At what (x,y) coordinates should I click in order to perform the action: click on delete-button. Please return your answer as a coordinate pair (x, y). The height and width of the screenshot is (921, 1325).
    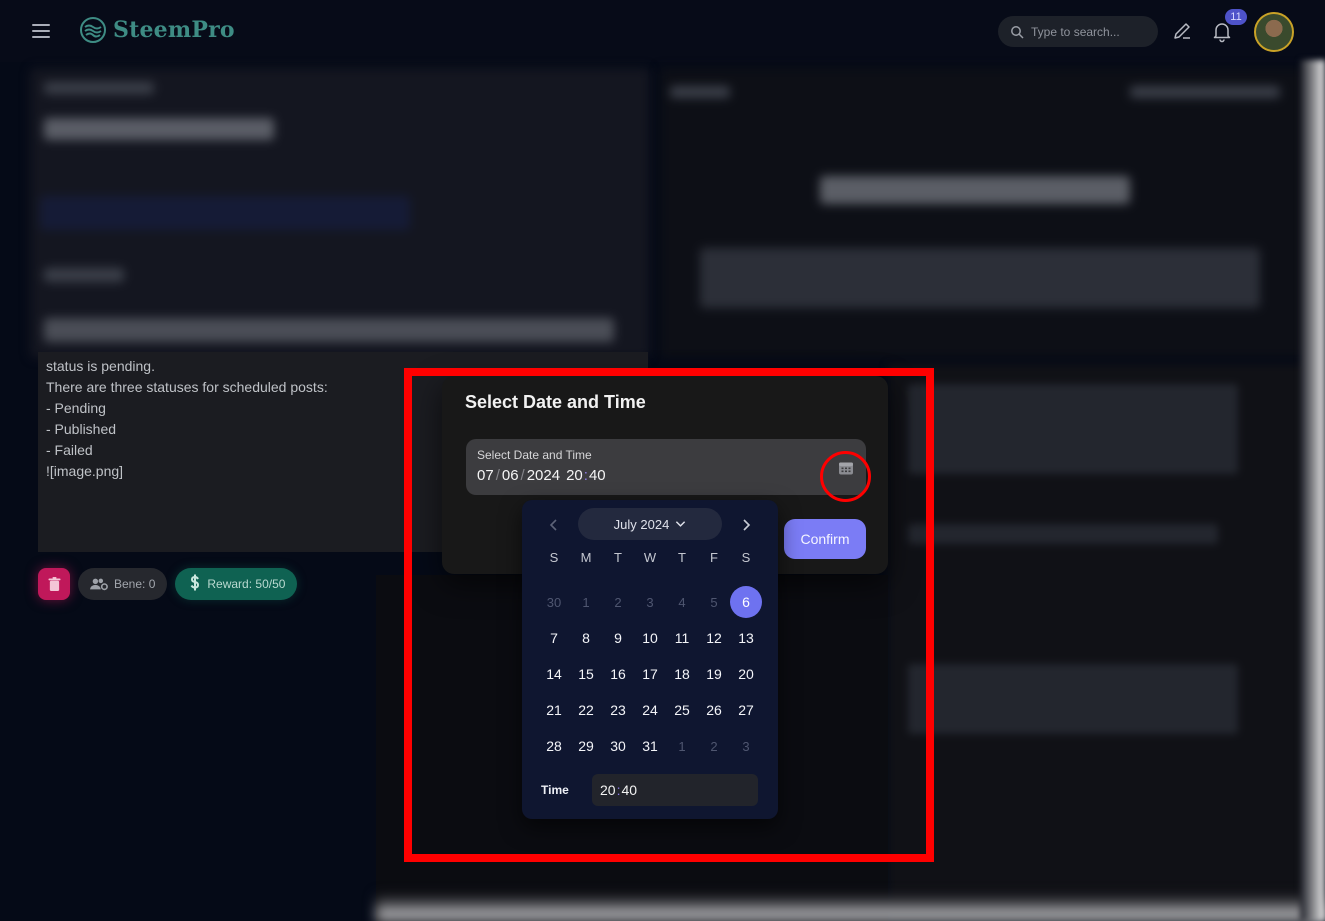
    Looking at the image, I should click on (54, 584).